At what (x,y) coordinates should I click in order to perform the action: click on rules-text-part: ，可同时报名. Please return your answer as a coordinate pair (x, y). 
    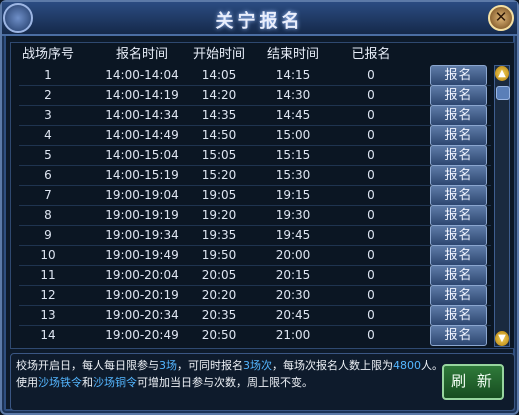
    Looking at the image, I should click on (210, 365).